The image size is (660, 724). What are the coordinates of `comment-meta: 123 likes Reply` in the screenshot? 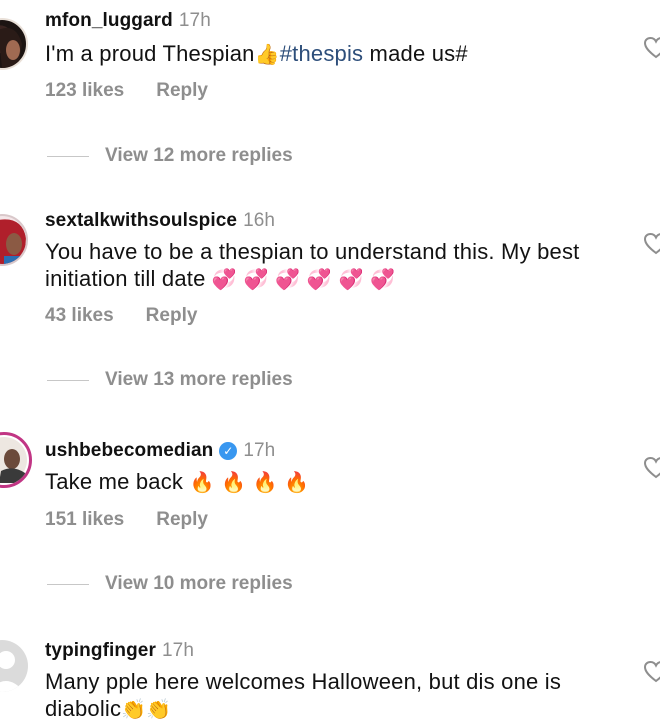 It's located at (126, 91).